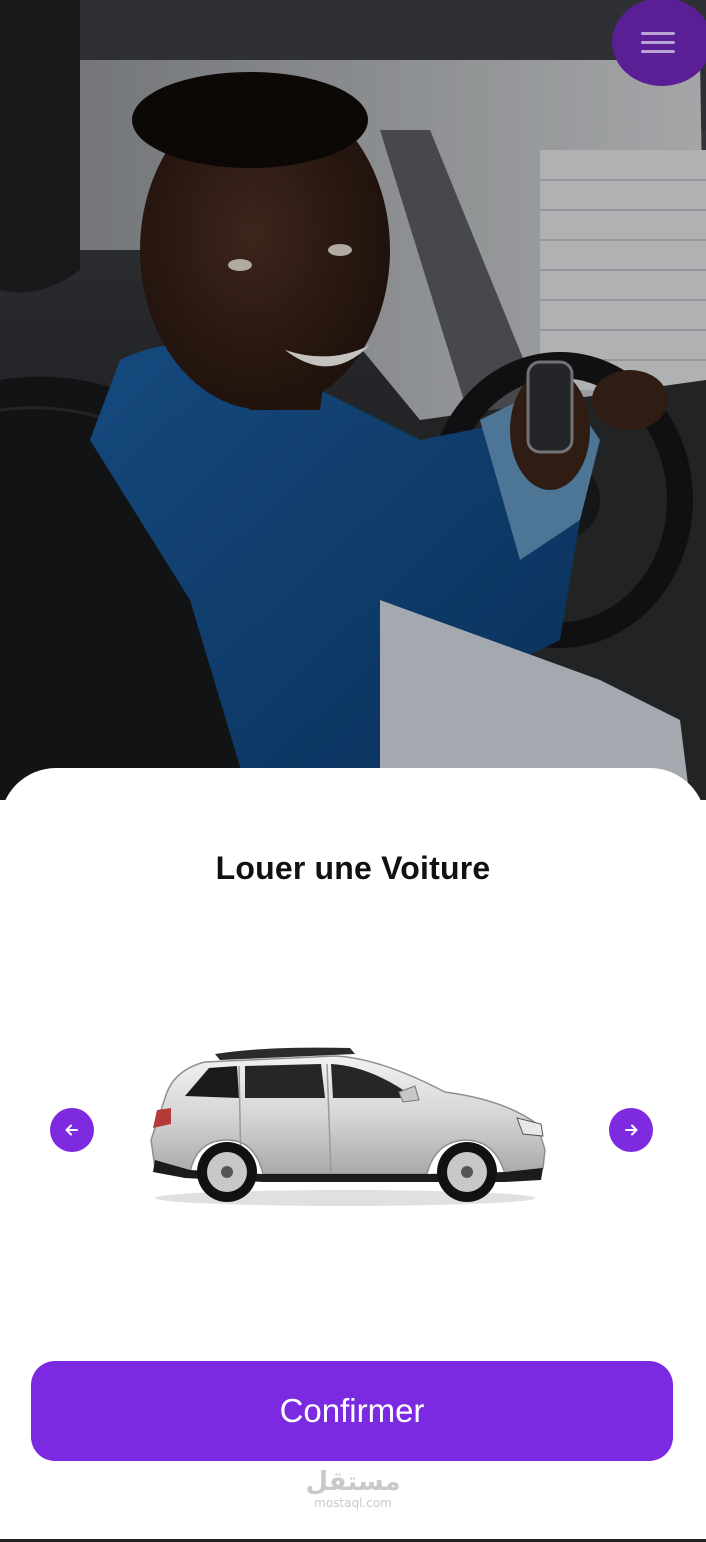  I want to click on menu-button, so click(659, 43).